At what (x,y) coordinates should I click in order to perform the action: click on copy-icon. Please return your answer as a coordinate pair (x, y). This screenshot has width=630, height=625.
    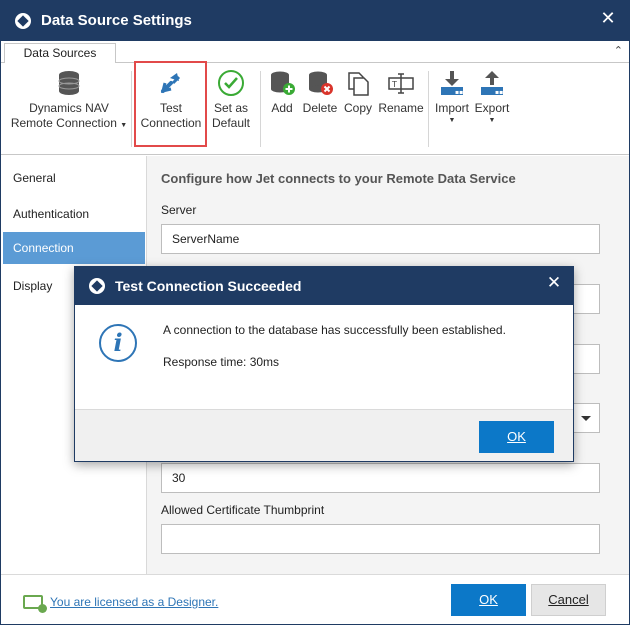
    Looking at the image, I should click on (358, 83).